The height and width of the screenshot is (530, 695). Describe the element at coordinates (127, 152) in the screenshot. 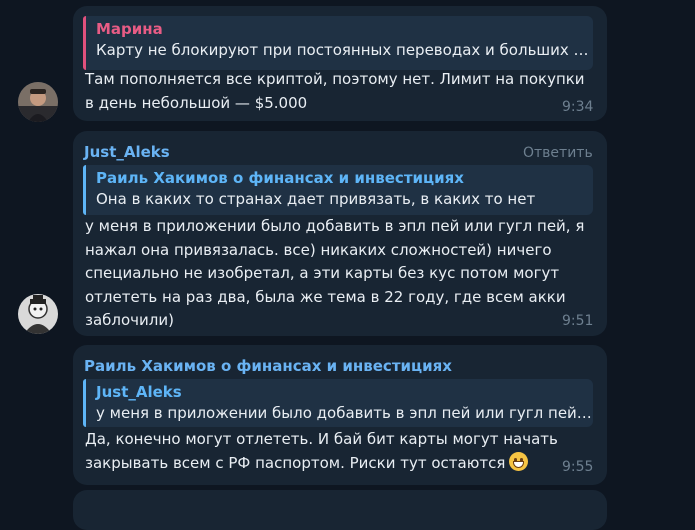

I see `sender-name: Just_Aleks` at that location.